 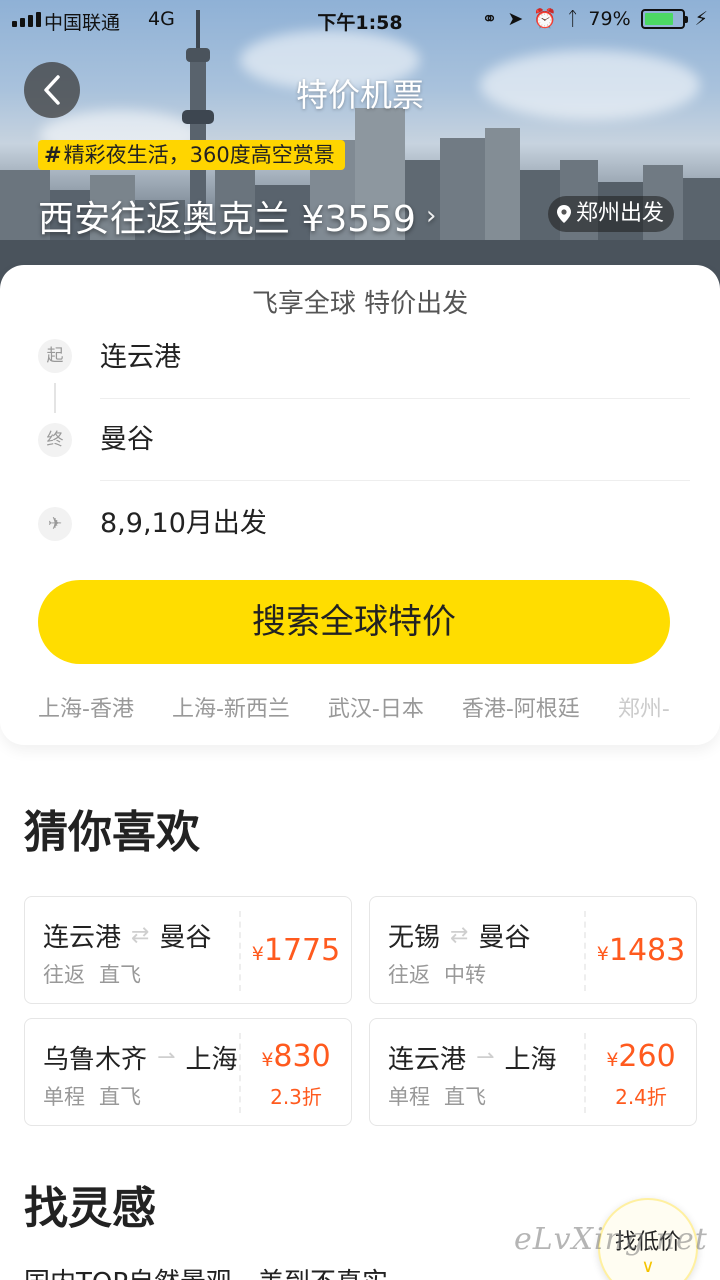 I want to click on origin-field: 连云港, so click(x=395, y=358).